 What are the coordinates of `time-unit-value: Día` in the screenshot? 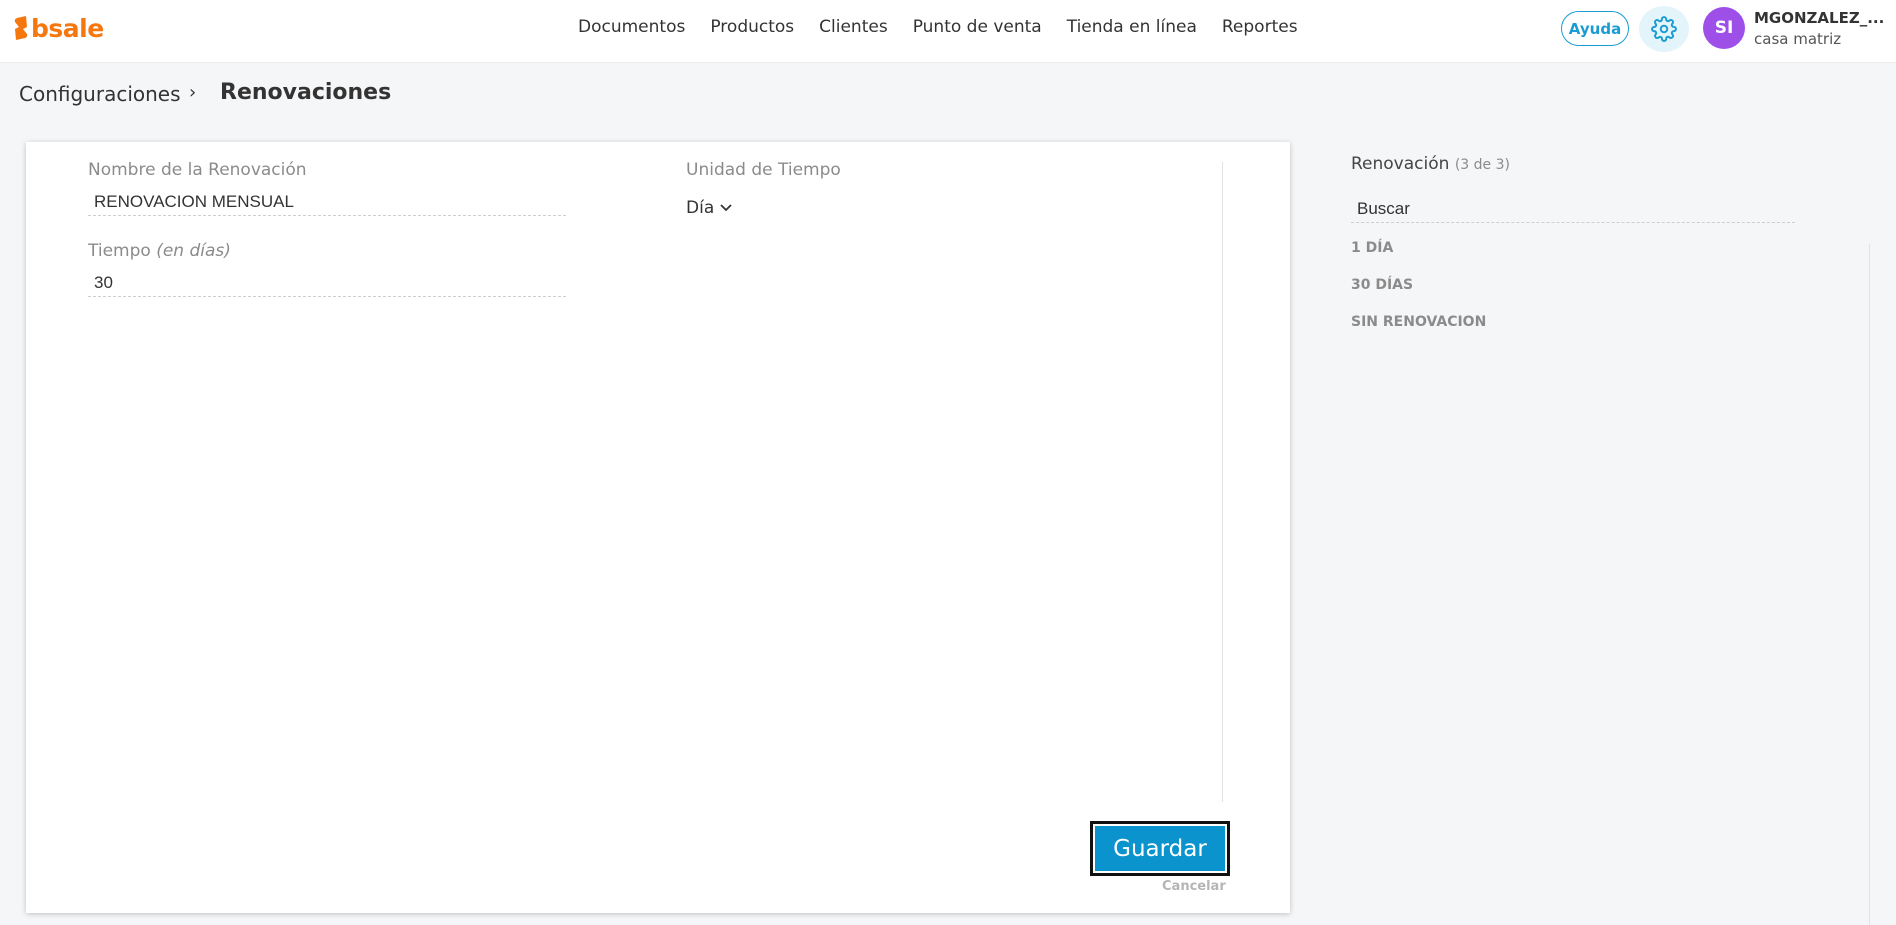 It's located at (700, 208).